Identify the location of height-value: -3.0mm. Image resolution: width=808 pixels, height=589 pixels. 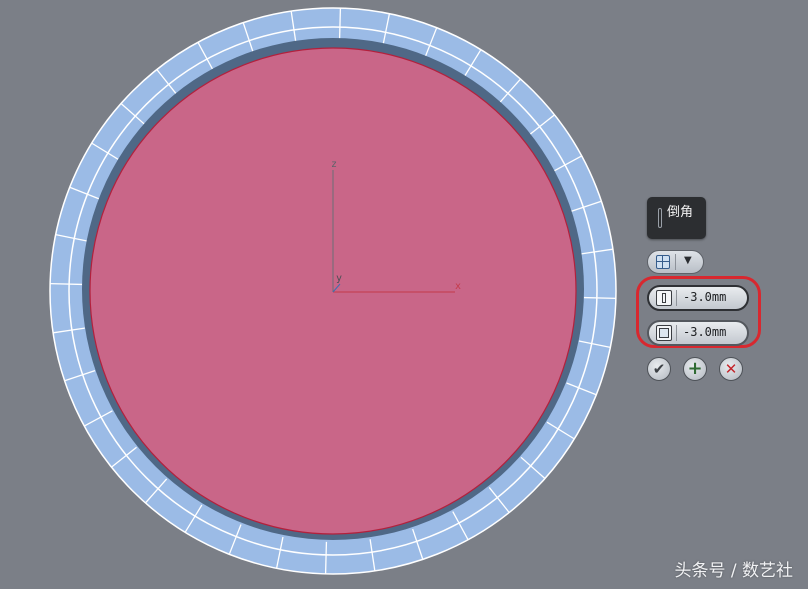
(704, 297).